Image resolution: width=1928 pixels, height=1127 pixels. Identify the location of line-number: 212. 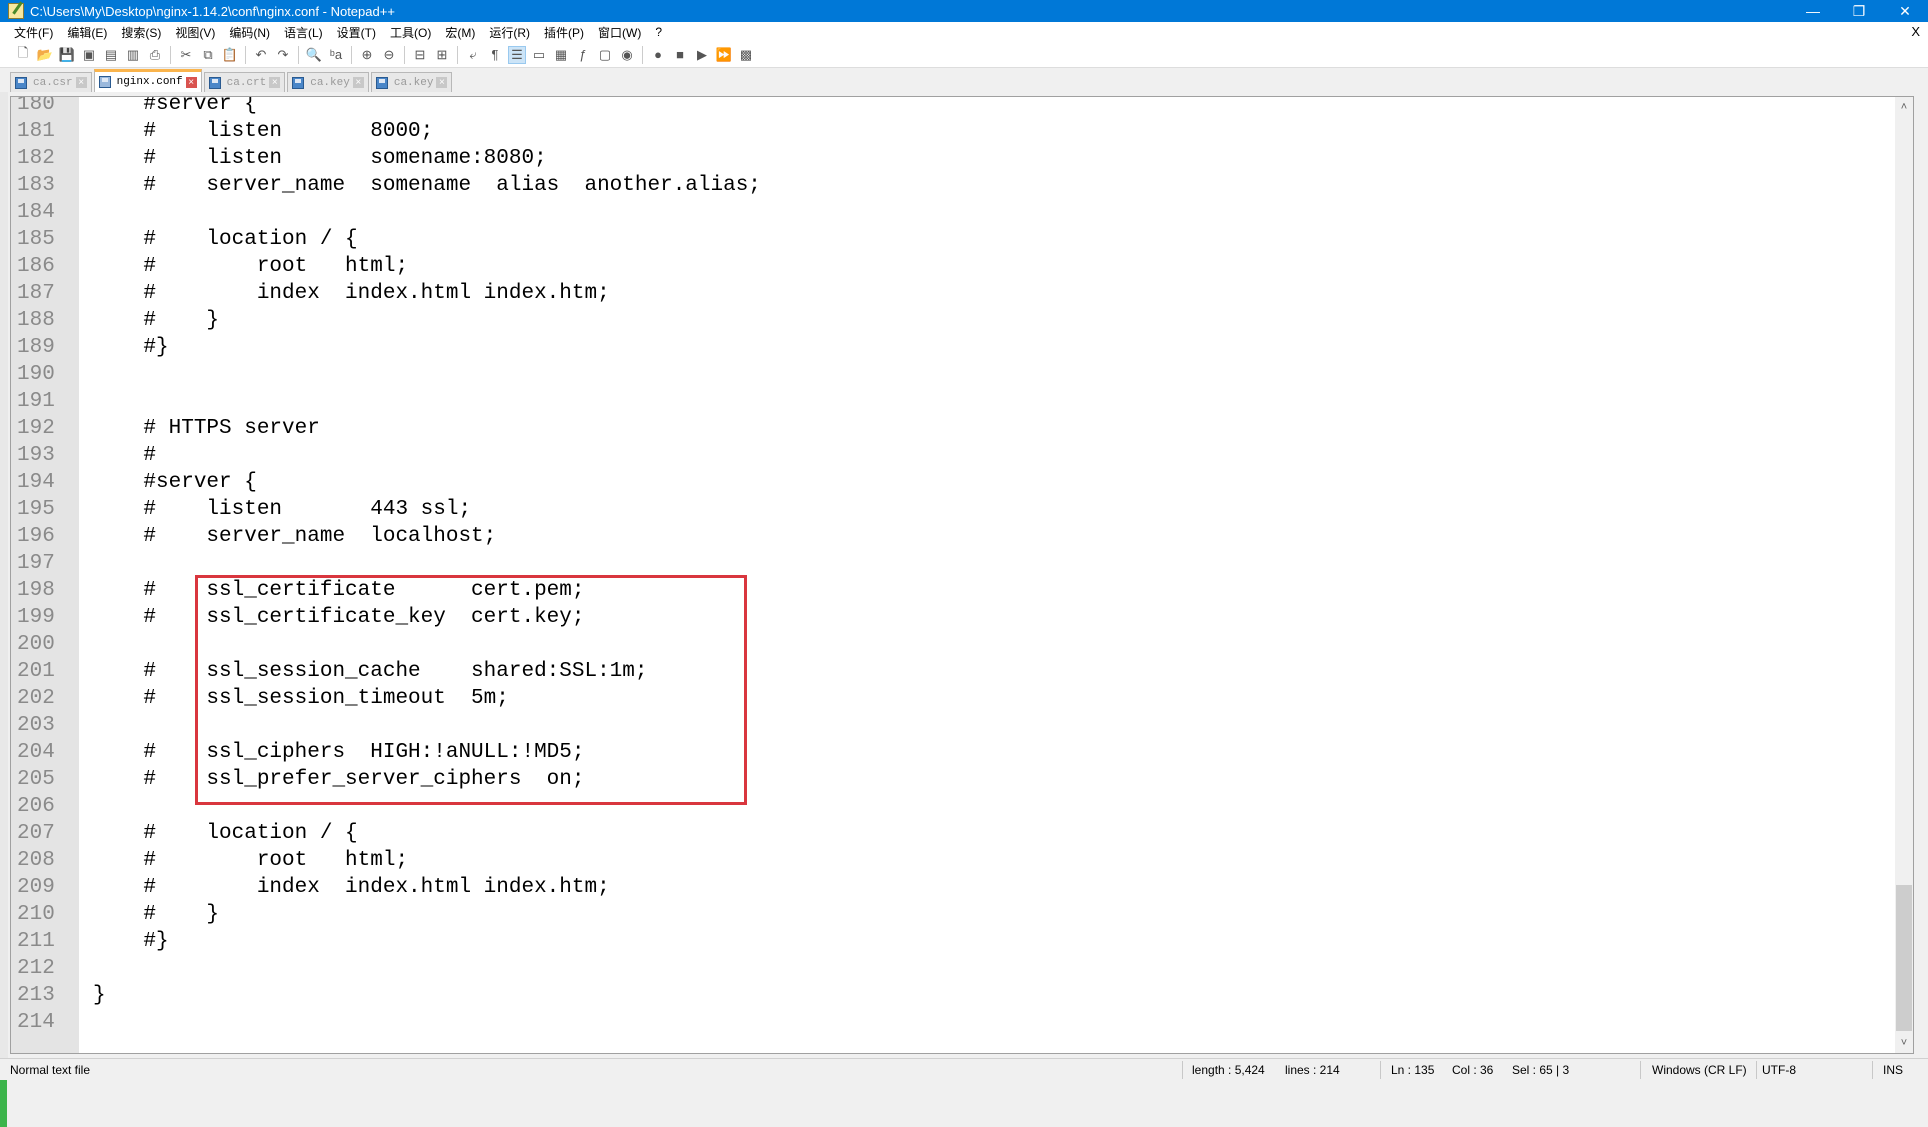
(36, 968).